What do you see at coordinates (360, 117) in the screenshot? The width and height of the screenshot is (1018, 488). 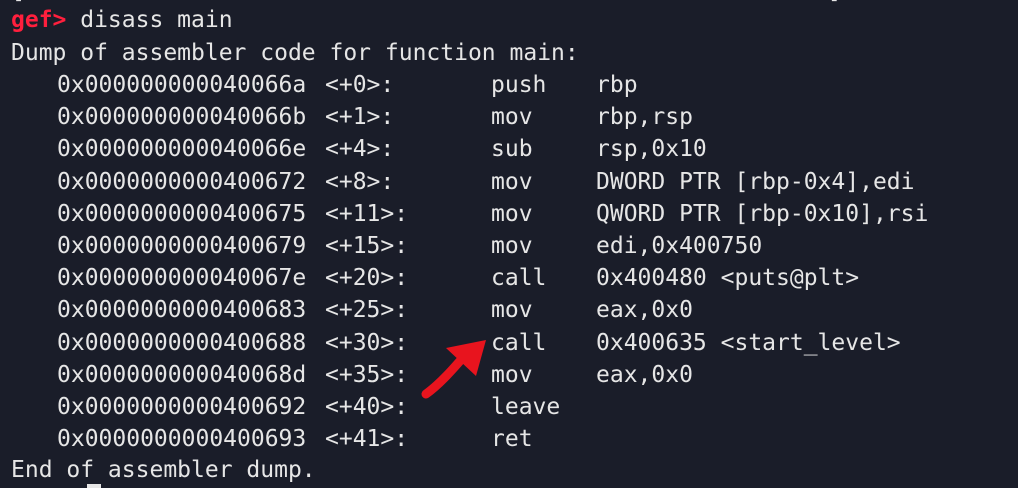 I see `instruction-offset: <+1>:` at bounding box center [360, 117].